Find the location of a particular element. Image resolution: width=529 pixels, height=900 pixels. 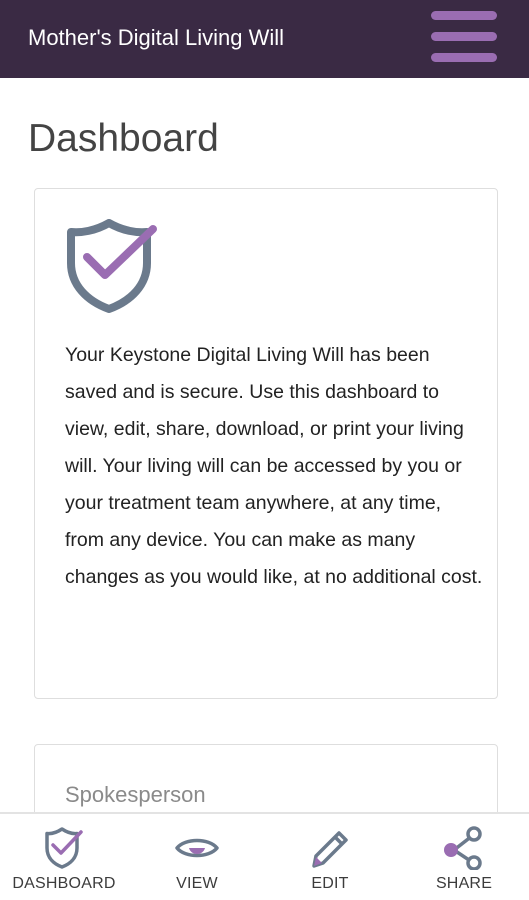

page-title: Dashboard is located at coordinates (123, 138).